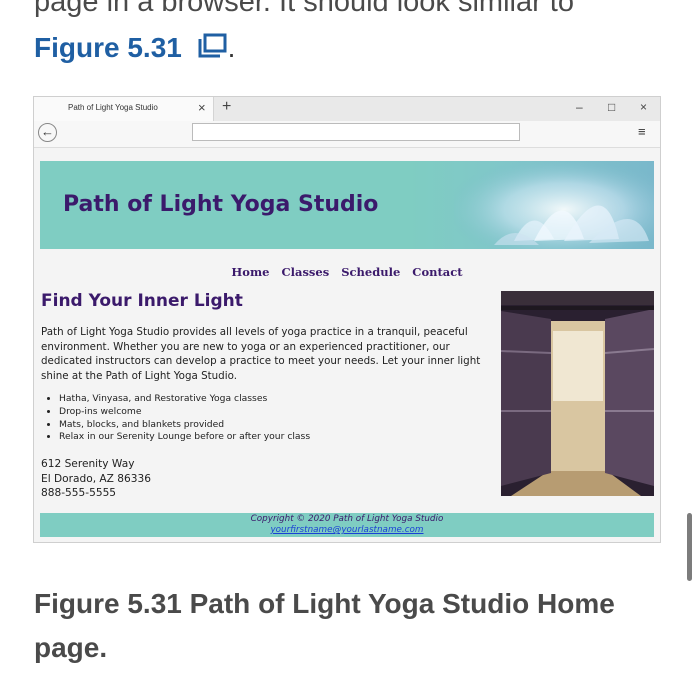  Describe the element at coordinates (577, 393) in the screenshot. I see `studio-door-photo` at that location.